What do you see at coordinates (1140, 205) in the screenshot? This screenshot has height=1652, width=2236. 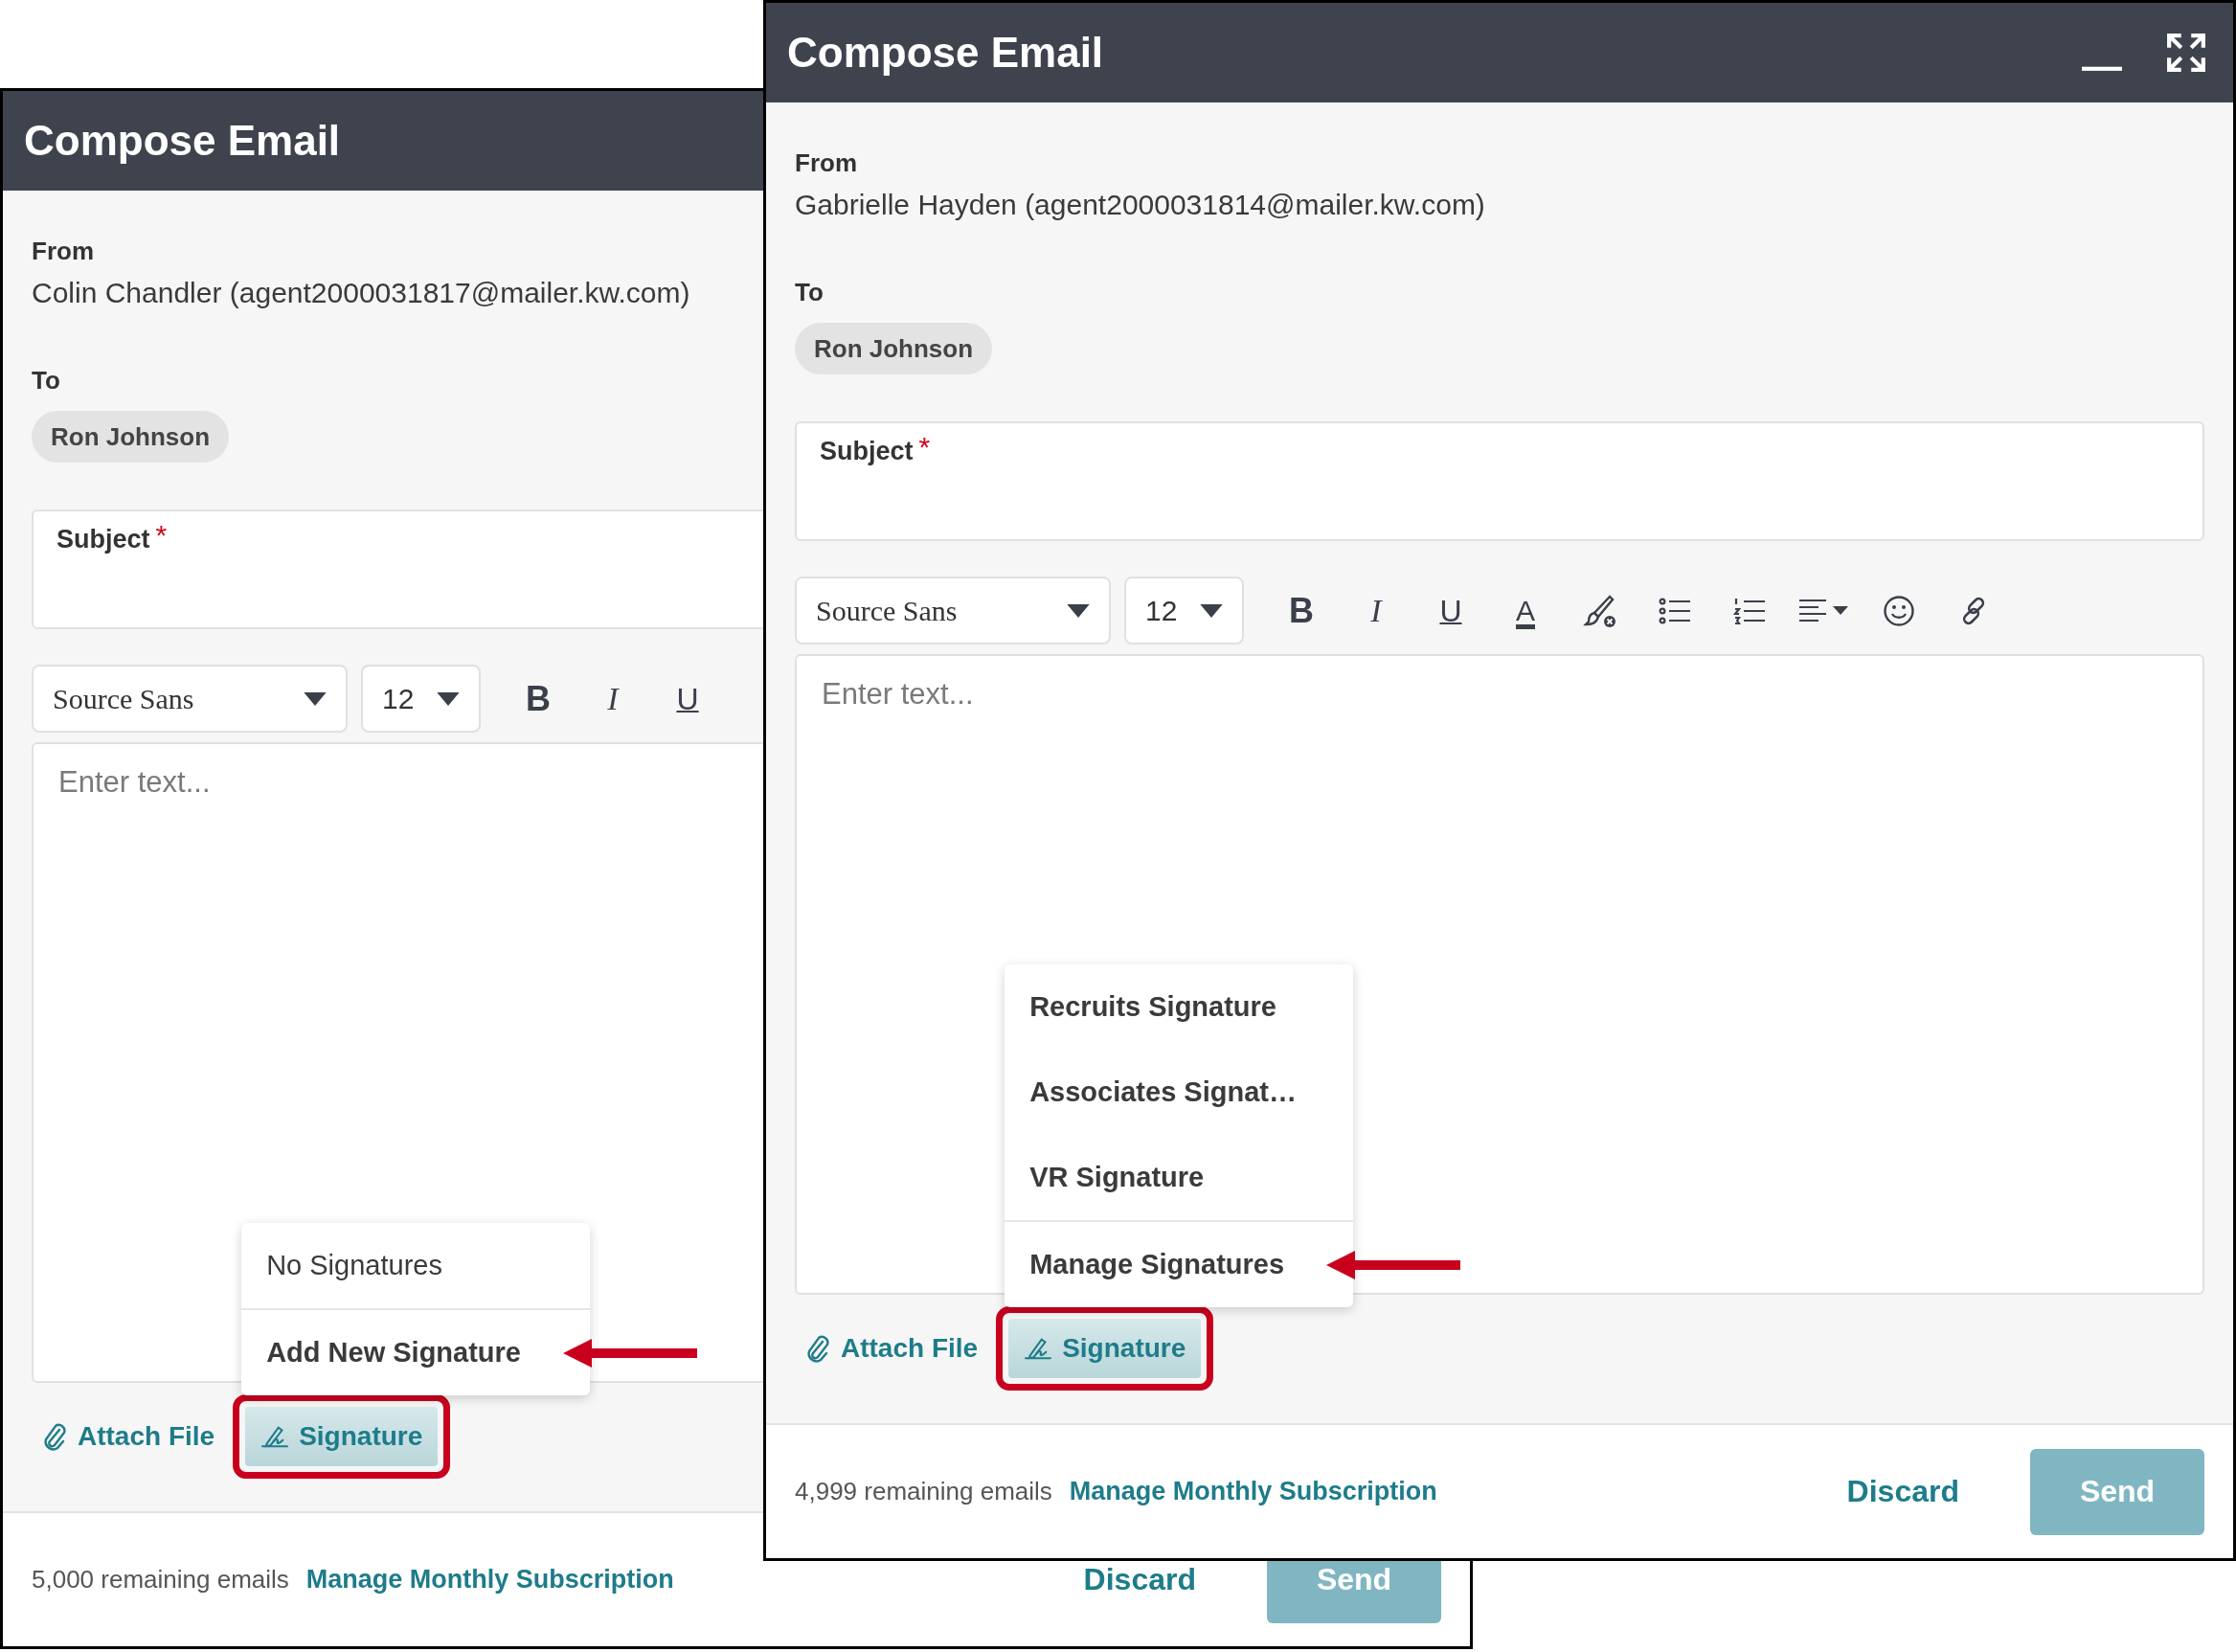 I see `sender-address: Gabrielle Hayden (agent2000031814@mailer.kw.com)` at bounding box center [1140, 205].